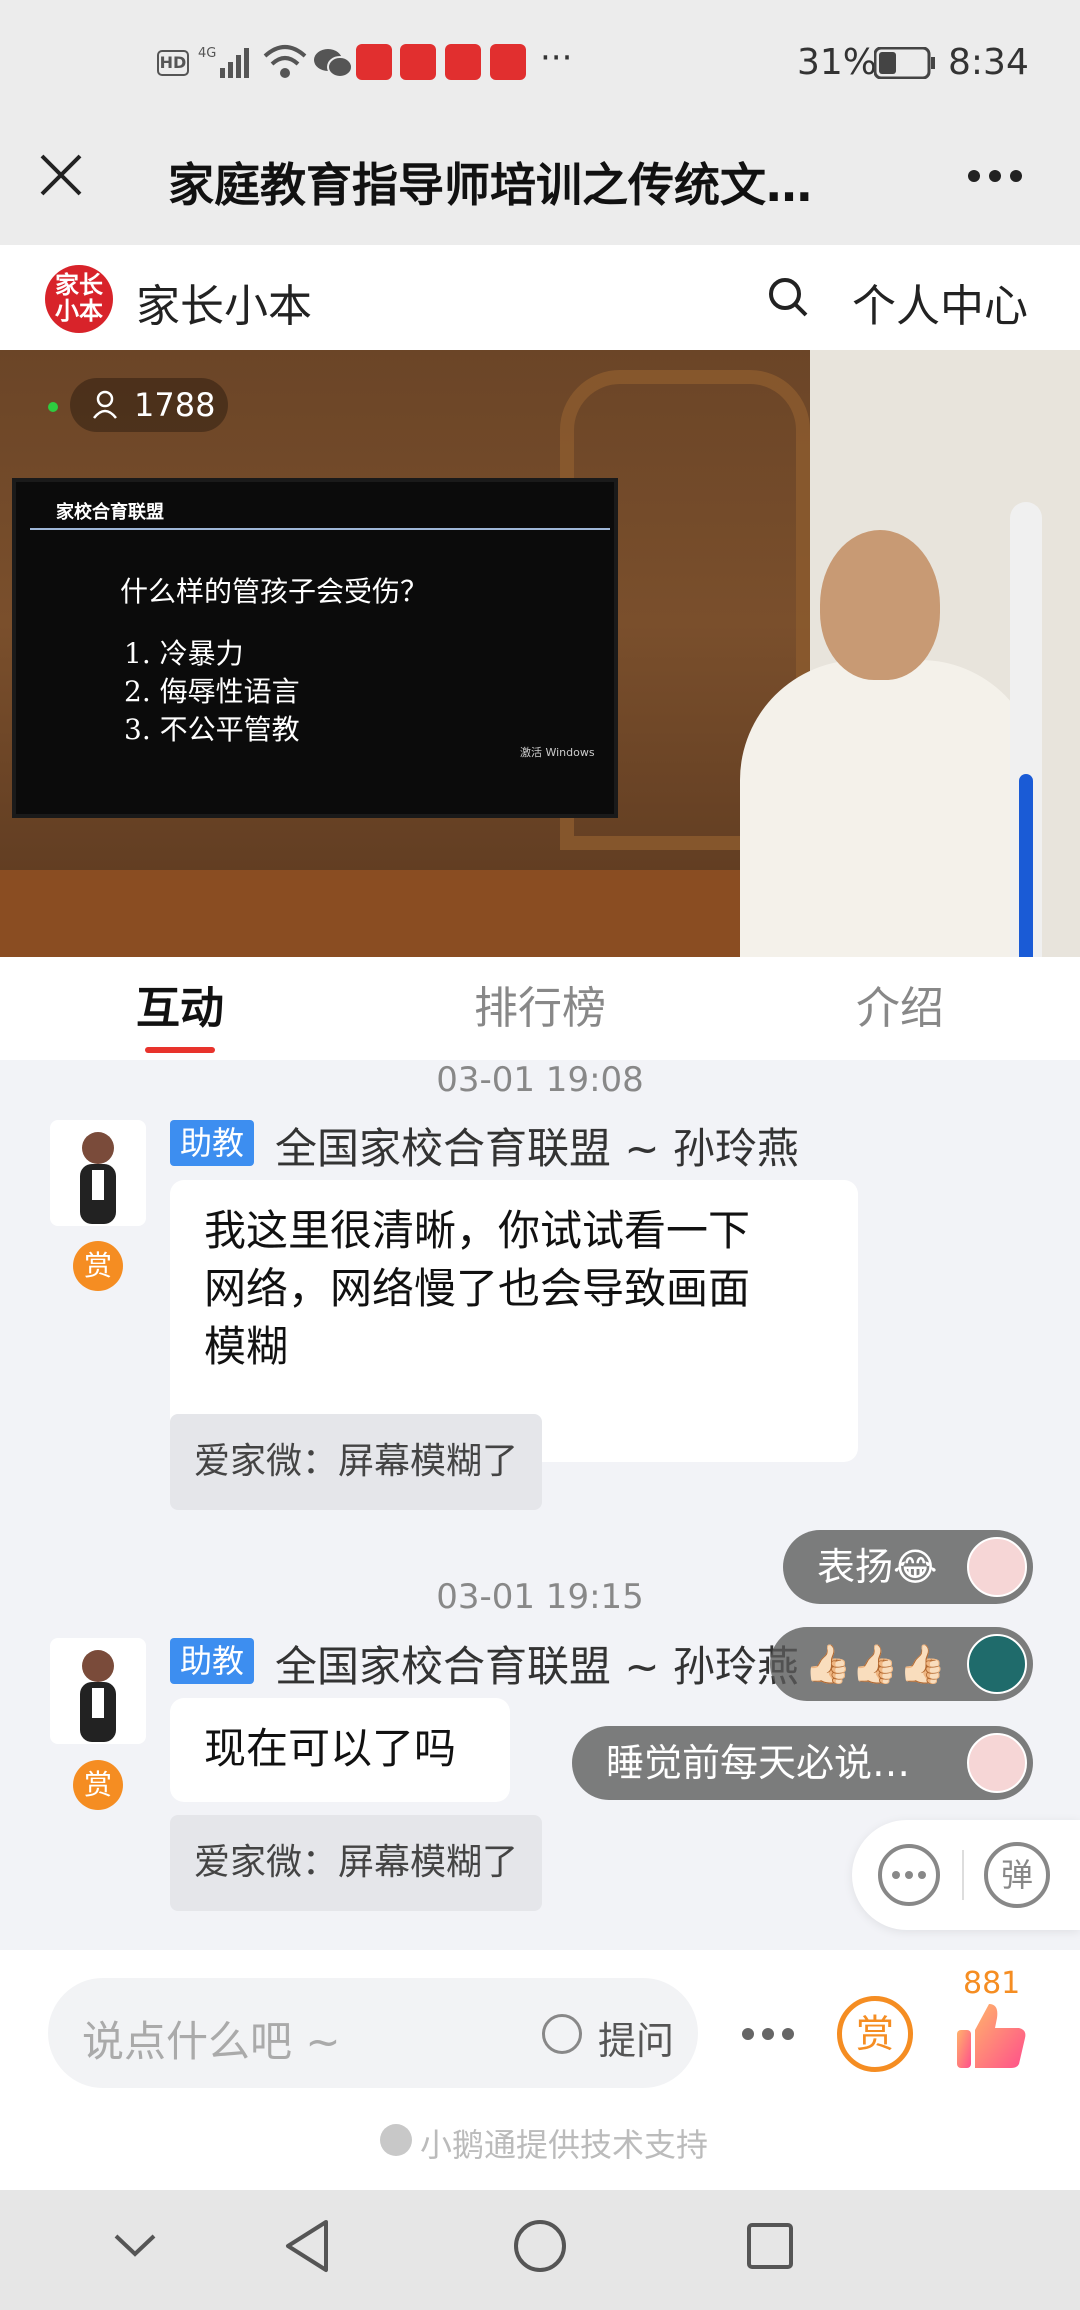  What do you see at coordinates (963, 1875) in the screenshot?
I see `pill-divider` at bounding box center [963, 1875].